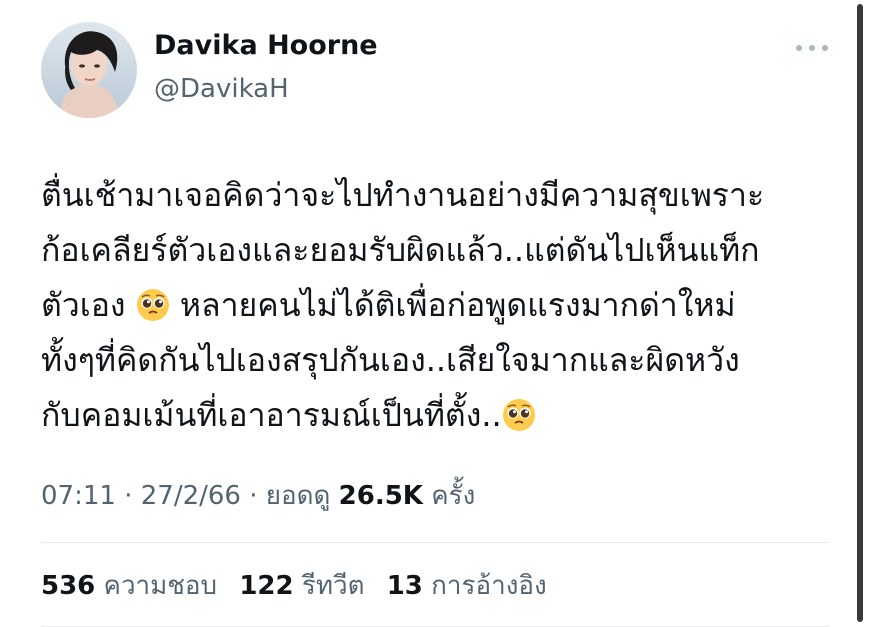 This screenshot has height=627, width=870. I want to click on scrollbar, so click(860, 313).